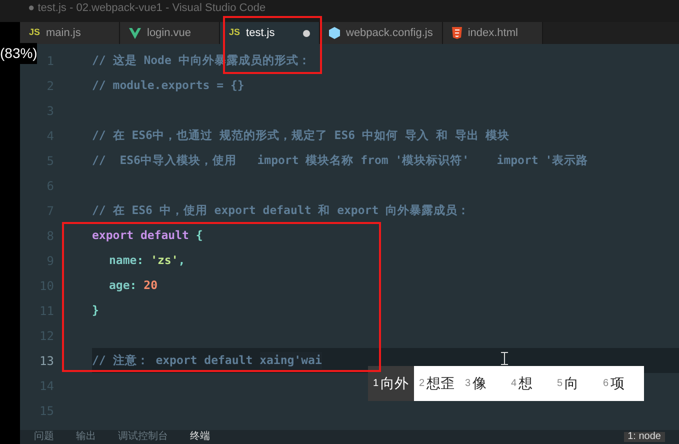 The image size is (679, 444). Describe the element at coordinates (504, 358) in the screenshot. I see `text-cursor-icon` at that location.